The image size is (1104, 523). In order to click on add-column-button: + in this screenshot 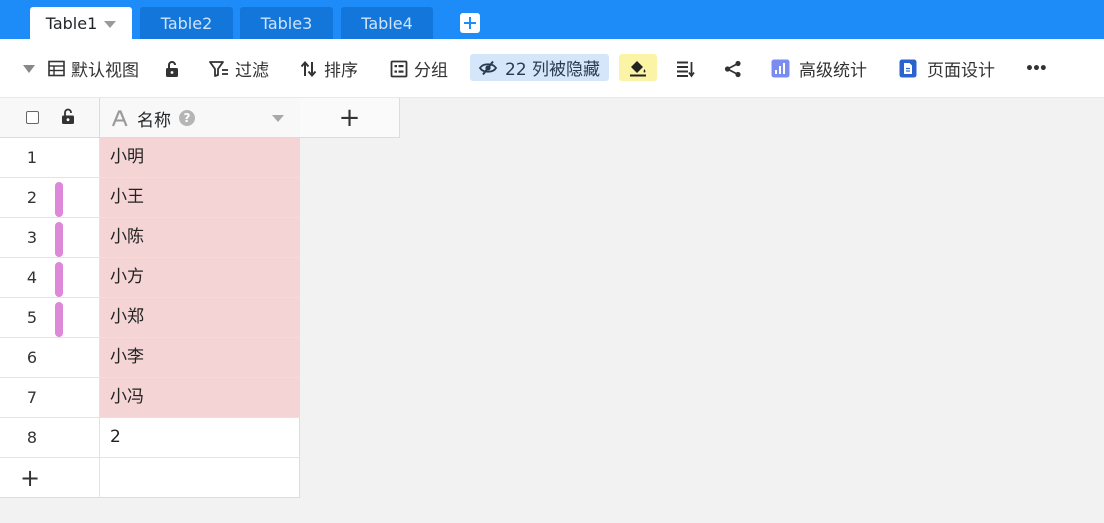, I will do `click(350, 118)`.